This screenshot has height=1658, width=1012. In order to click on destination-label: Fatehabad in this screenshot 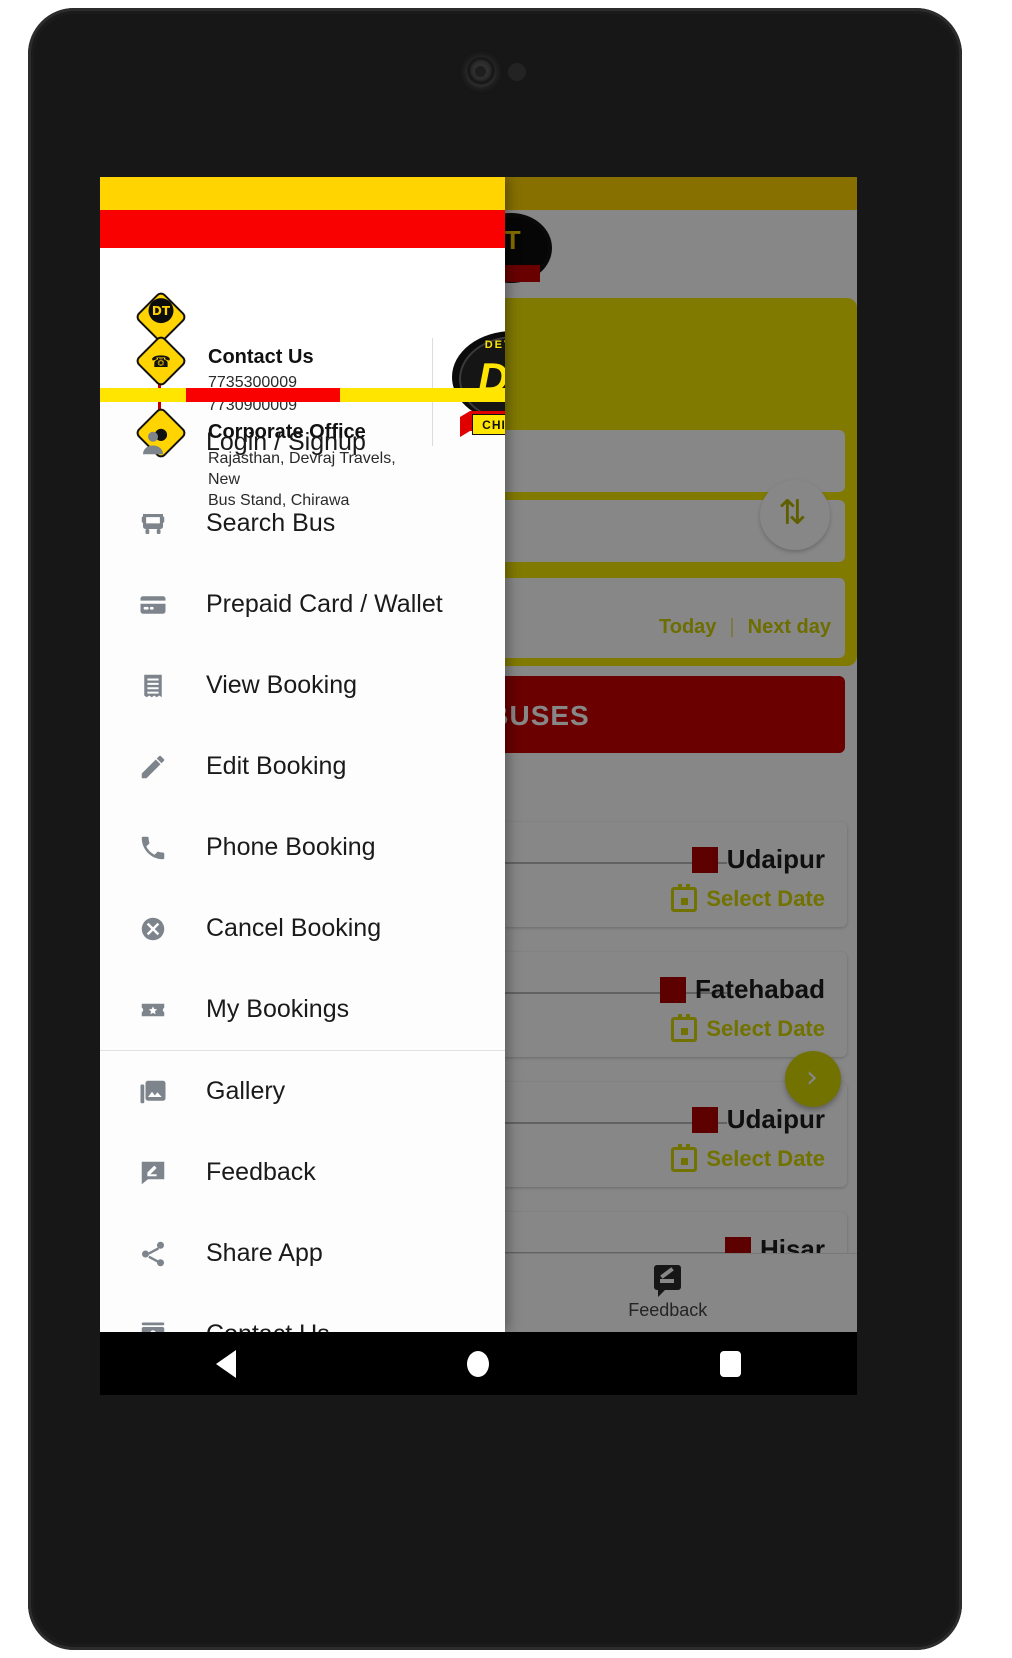, I will do `click(759, 989)`.